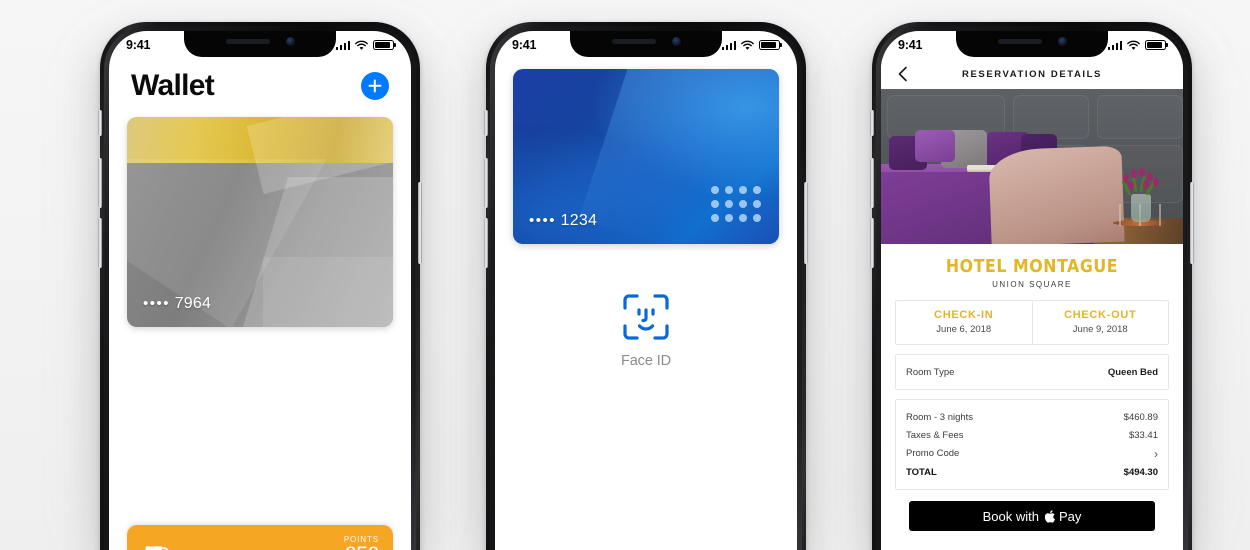  Describe the element at coordinates (193, 303) in the screenshot. I see `card-last4: 7964` at that location.